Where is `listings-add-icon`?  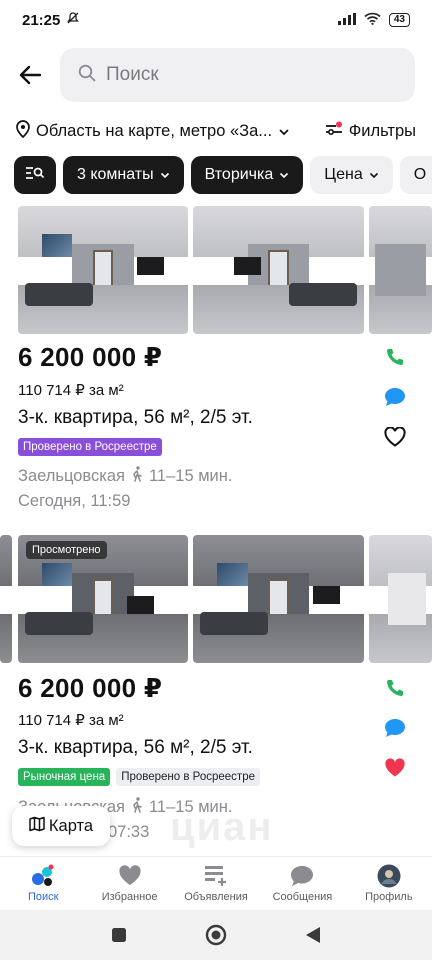 listings-add-icon is located at coordinates (216, 876).